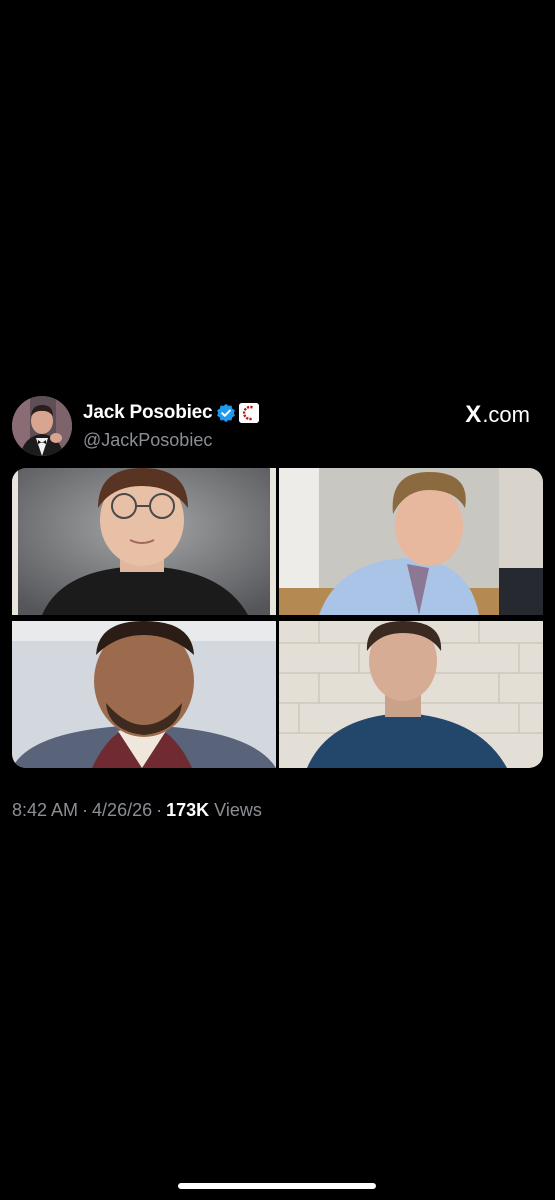  I want to click on x-com-watermark: X .com, so click(497, 415).